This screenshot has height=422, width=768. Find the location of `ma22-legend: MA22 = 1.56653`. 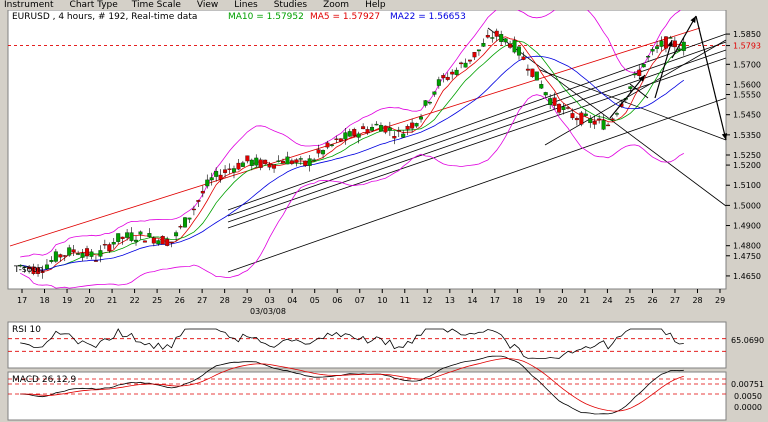

ma22-legend: MA22 = 1.56653 is located at coordinates (428, 17).